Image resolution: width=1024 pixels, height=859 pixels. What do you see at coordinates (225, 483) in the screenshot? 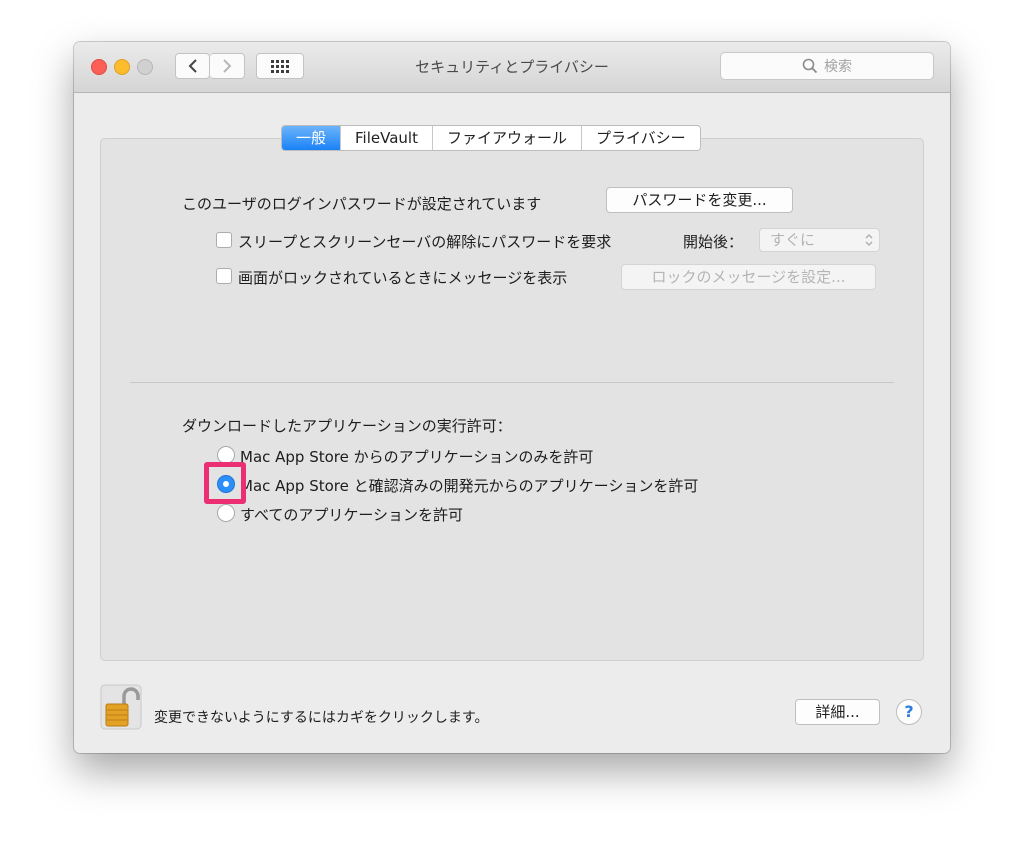
I see `annotation-highlight-box` at bounding box center [225, 483].